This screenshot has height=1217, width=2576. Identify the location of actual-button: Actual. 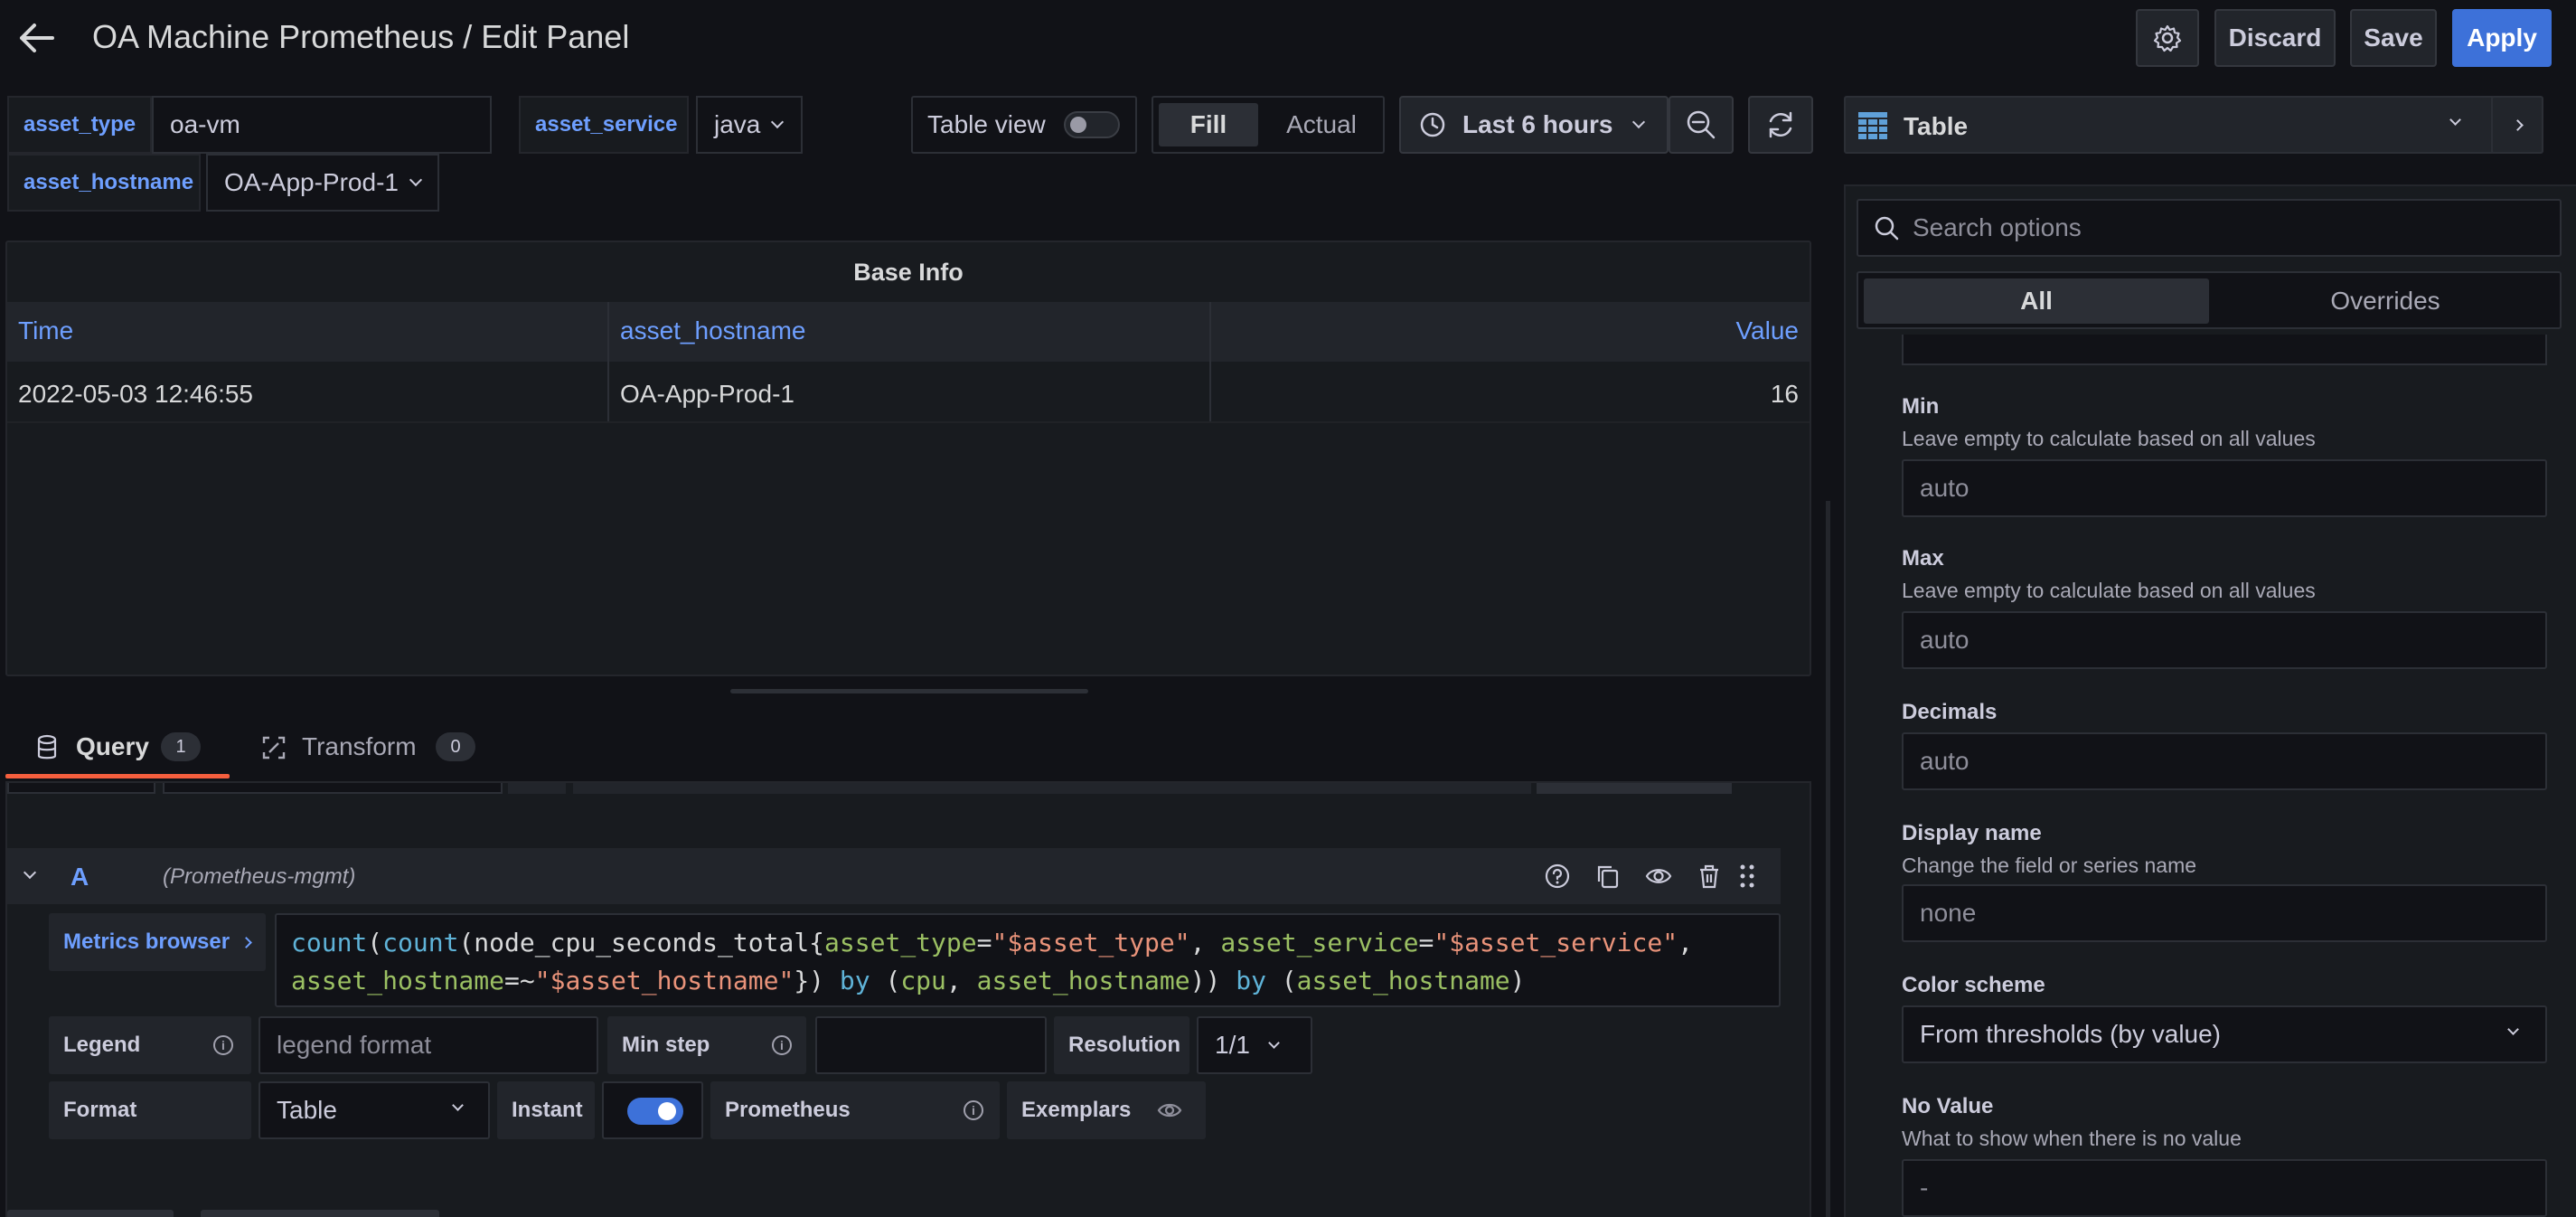
(1322, 124).